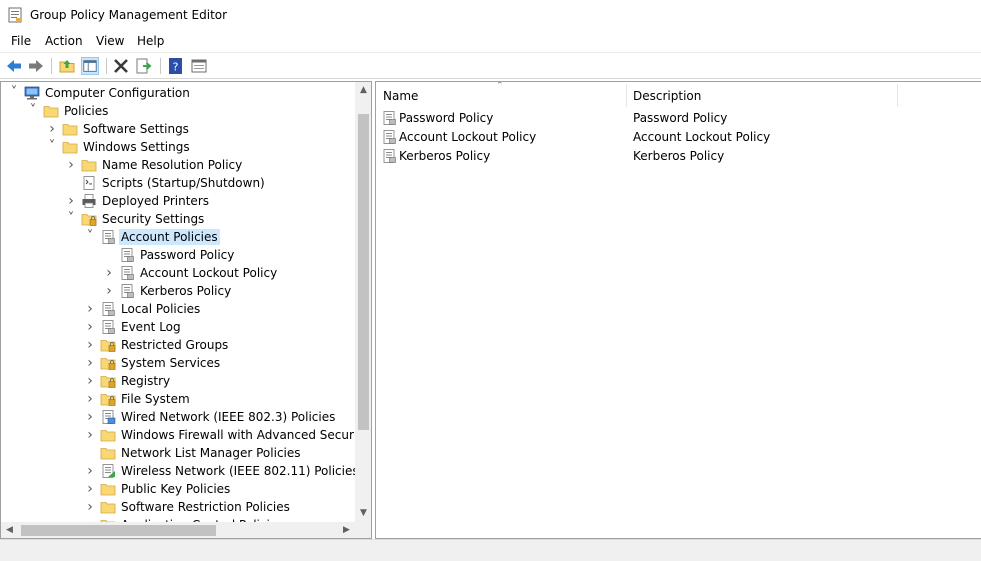 The width and height of the screenshot is (981, 561). What do you see at coordinates (176, 66) in the screenshot?
I see `help-icon: ?` at bounding box center [176, 66].